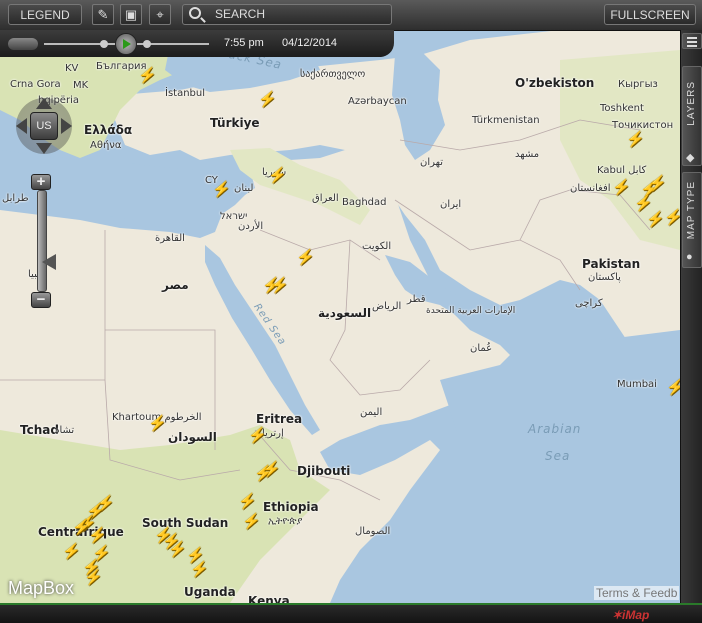 The height and width of the screenshot is (623, 702). Describe the element at coordinates (240, 14) in the screenshot. I see `search-label: SEARCH` at that location.